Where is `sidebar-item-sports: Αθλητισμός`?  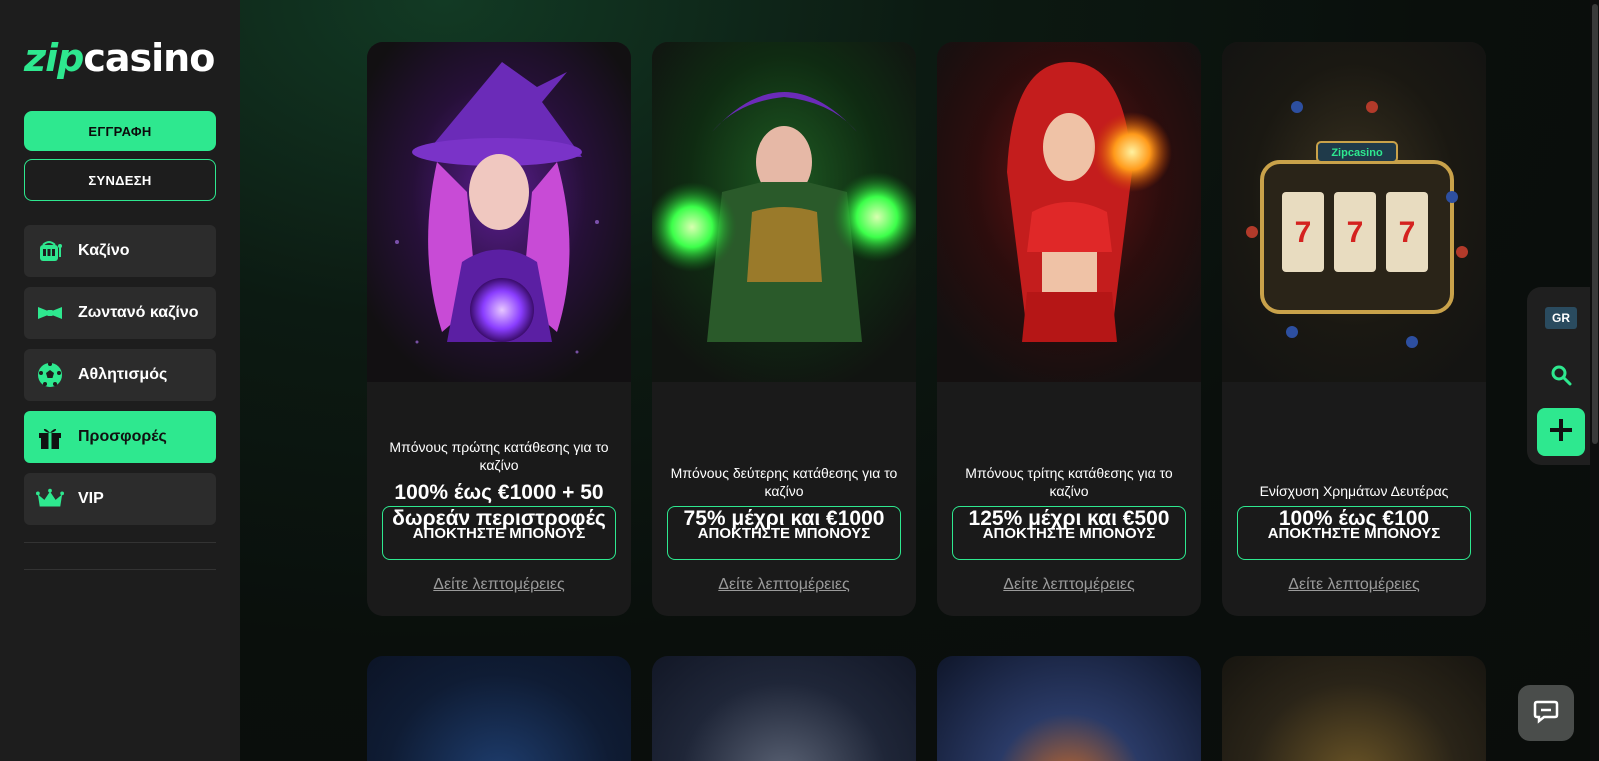
sidebar-item-sports: Αθλητισμός is located at coordinates (120, 375).